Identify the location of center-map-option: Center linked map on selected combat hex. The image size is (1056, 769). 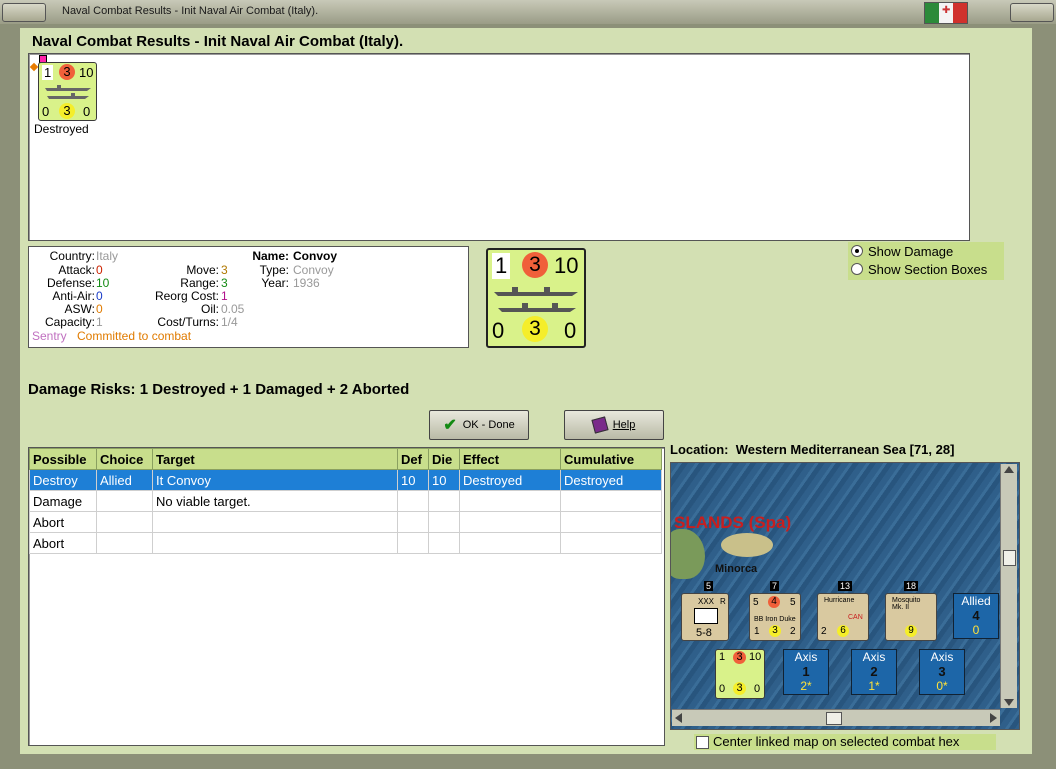
(845, 742).